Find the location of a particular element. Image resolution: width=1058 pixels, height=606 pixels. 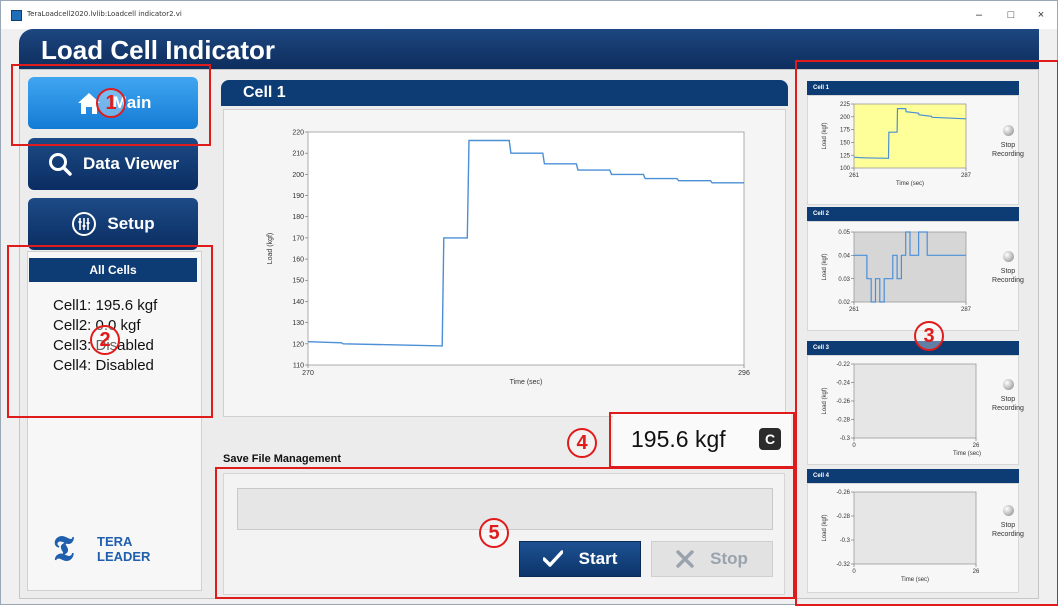

tera-leader-logo: 𝕿 TERA LEADER is located at coordinates (113, 549).